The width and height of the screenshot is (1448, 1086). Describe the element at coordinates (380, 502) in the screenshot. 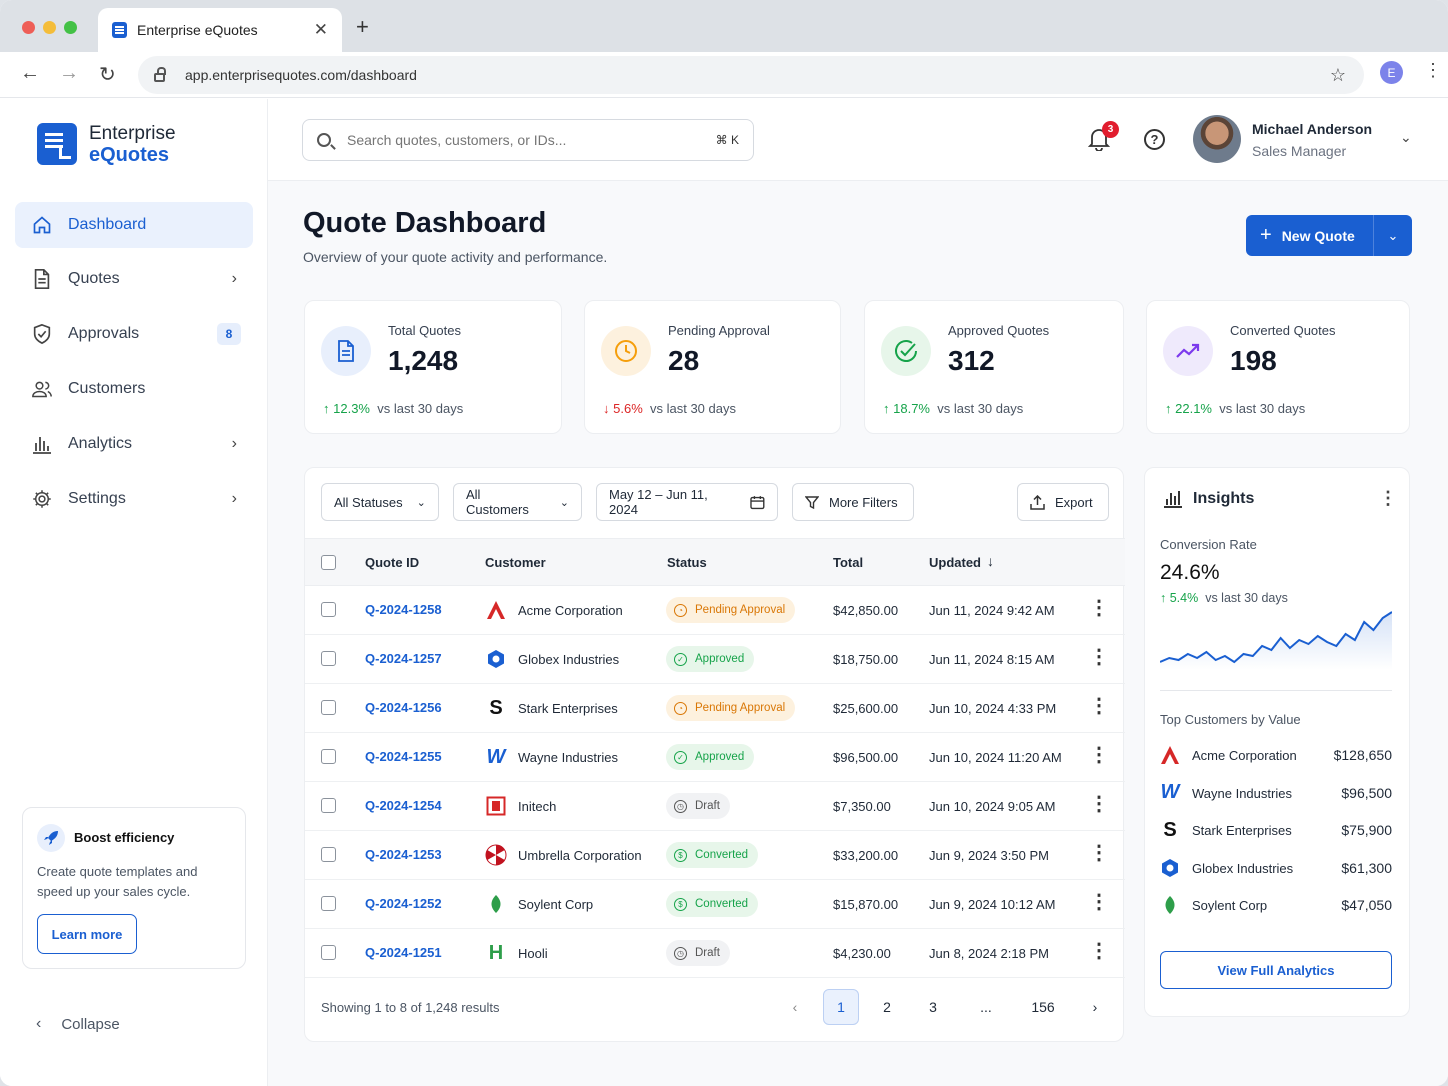

I see `status-filter-dropdown: All Statuses ⌄` at that location.